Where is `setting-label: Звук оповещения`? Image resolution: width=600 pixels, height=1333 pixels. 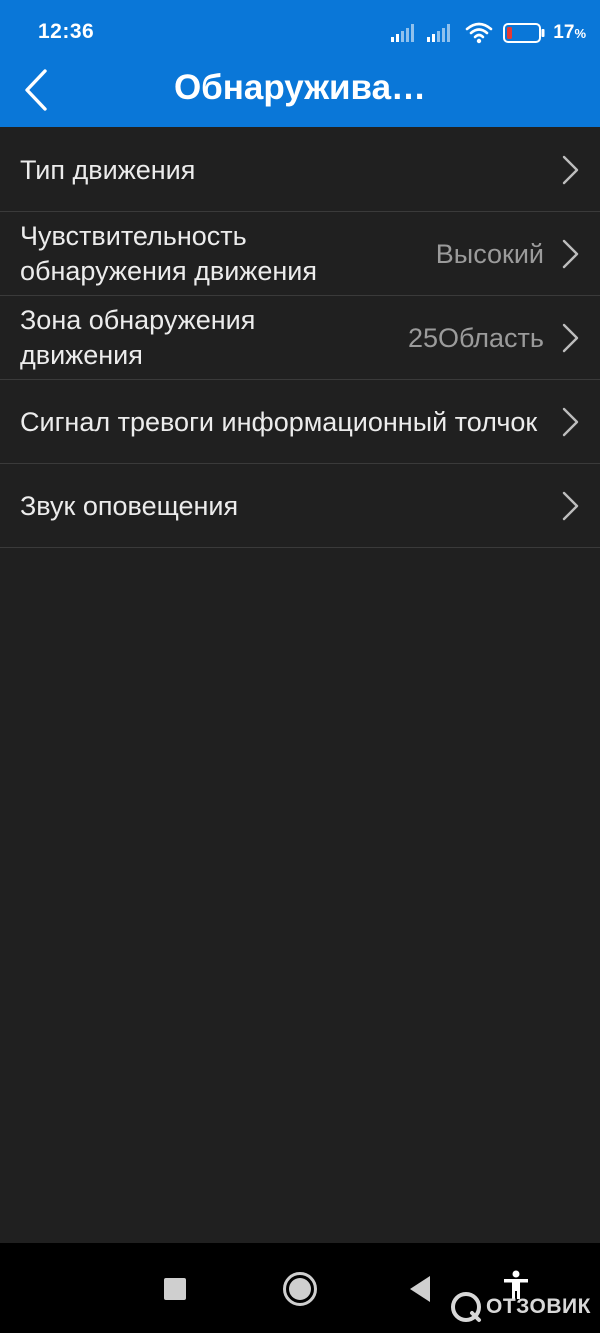
setting-label: Звук оповещения is located at coordinates (129, 505).